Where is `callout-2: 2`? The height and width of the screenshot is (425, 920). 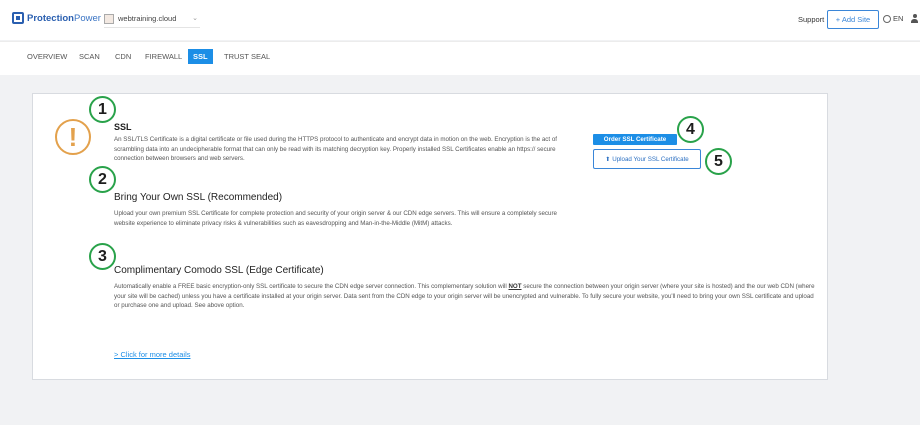 callout-2: 2 is located at coordinates (102, 179).